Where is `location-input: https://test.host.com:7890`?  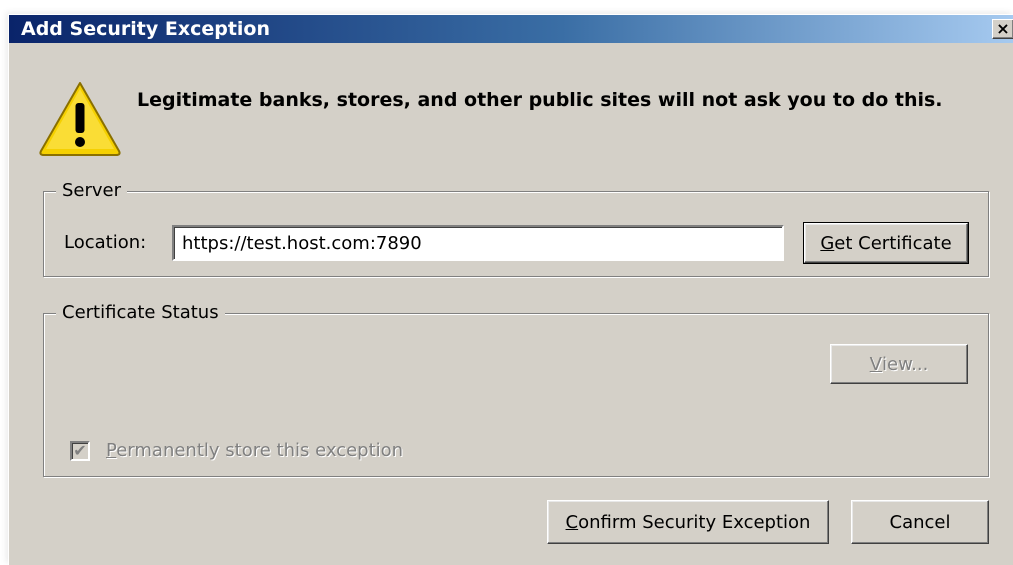 location-input: https://test.host.com:7890 is located at coordinates (478, 243).